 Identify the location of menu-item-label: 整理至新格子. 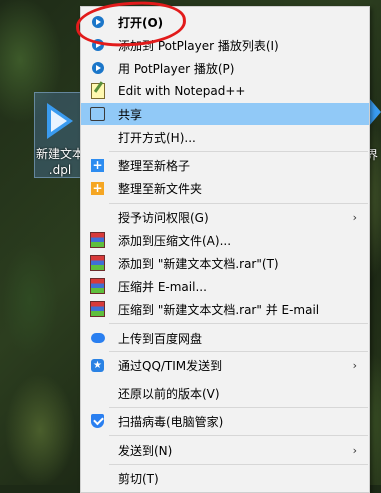
(154, 165).